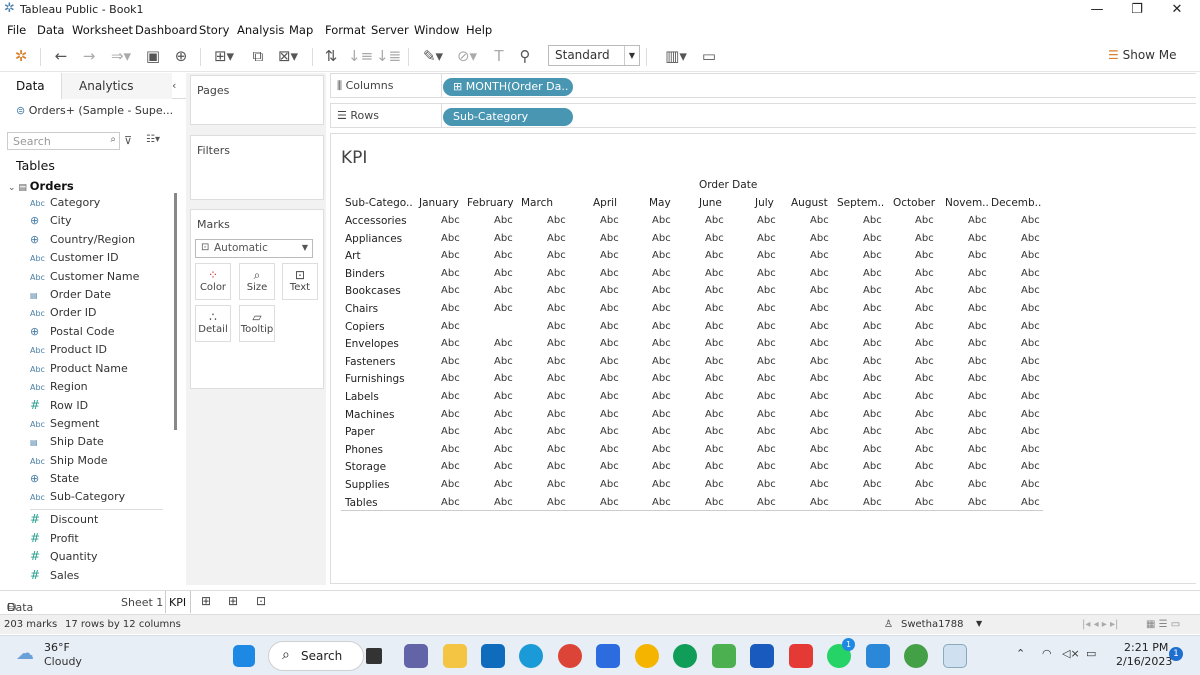 Image resolution: width=1200 pixels, height=675 pixels. Describe the element at coordinates (68, 352) in the screenshot. I see `field-product-id: Abc Product ID` at that location.